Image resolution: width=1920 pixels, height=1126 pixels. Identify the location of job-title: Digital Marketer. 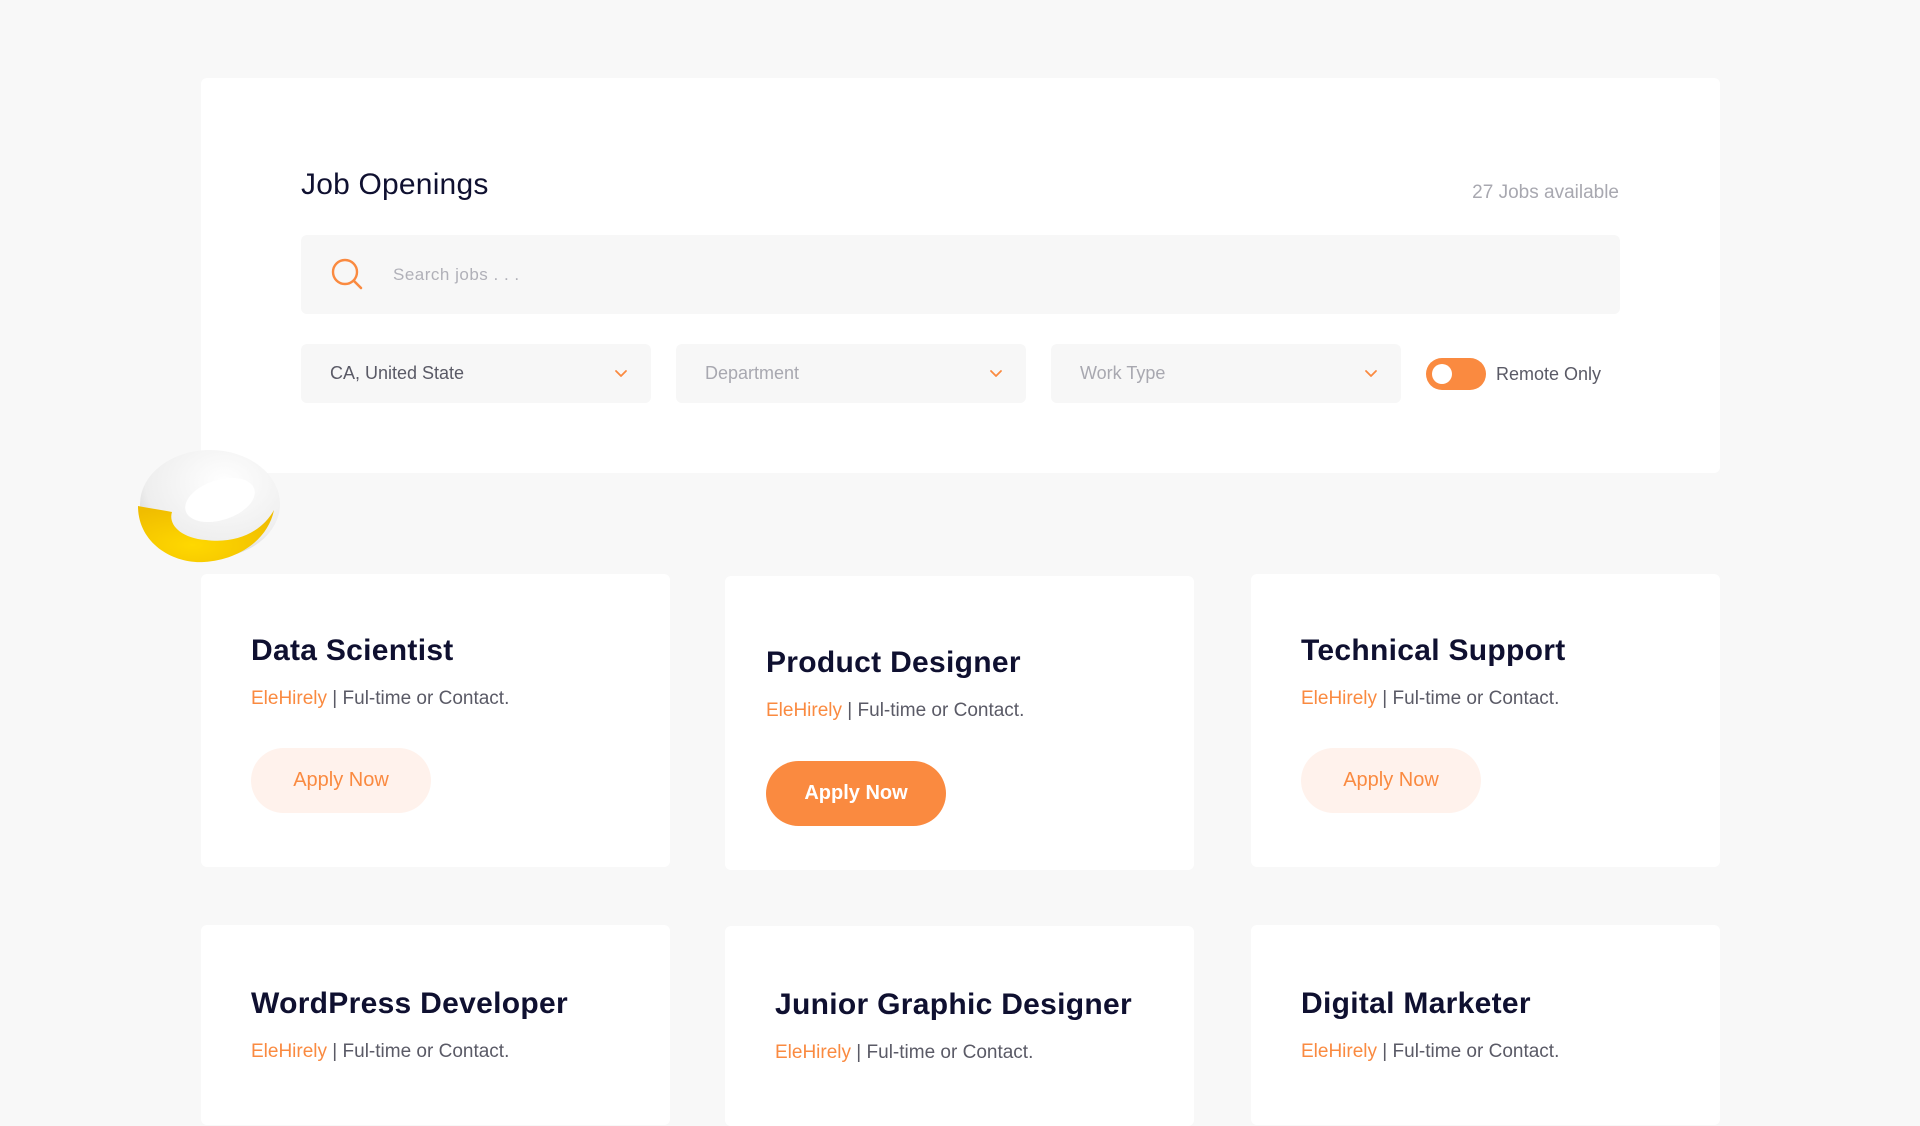
(1416, 1003).